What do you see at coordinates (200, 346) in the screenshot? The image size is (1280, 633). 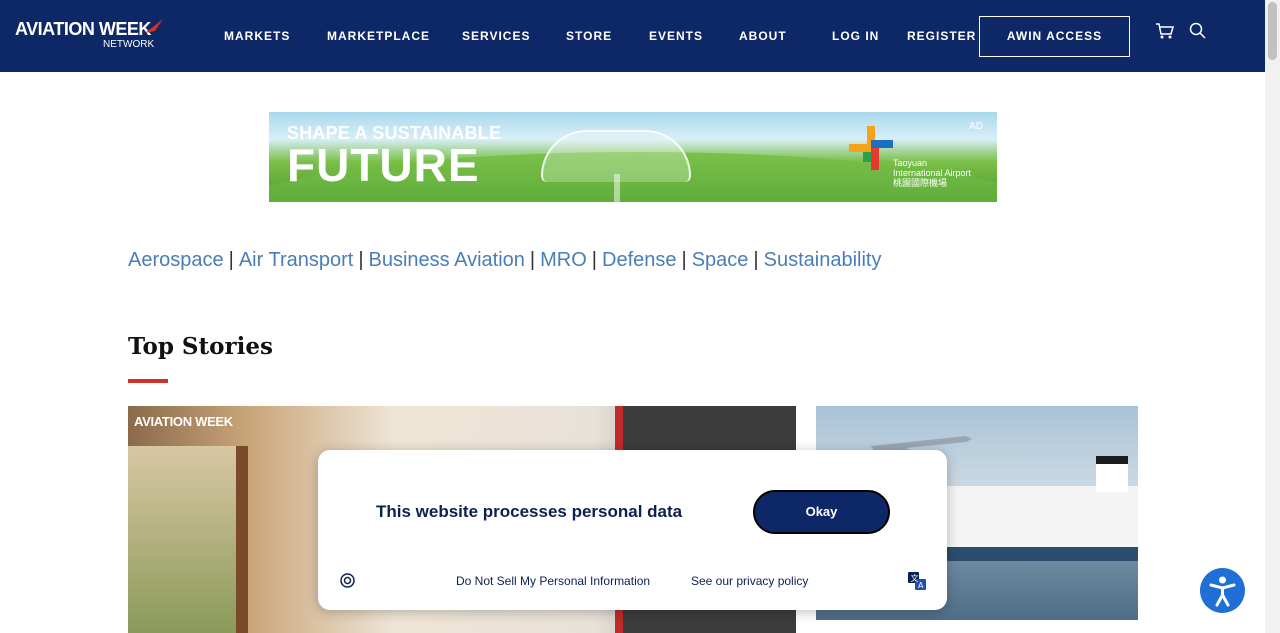 I see `top-stories-heading: Top Stories` at bounding box center [200, 346].